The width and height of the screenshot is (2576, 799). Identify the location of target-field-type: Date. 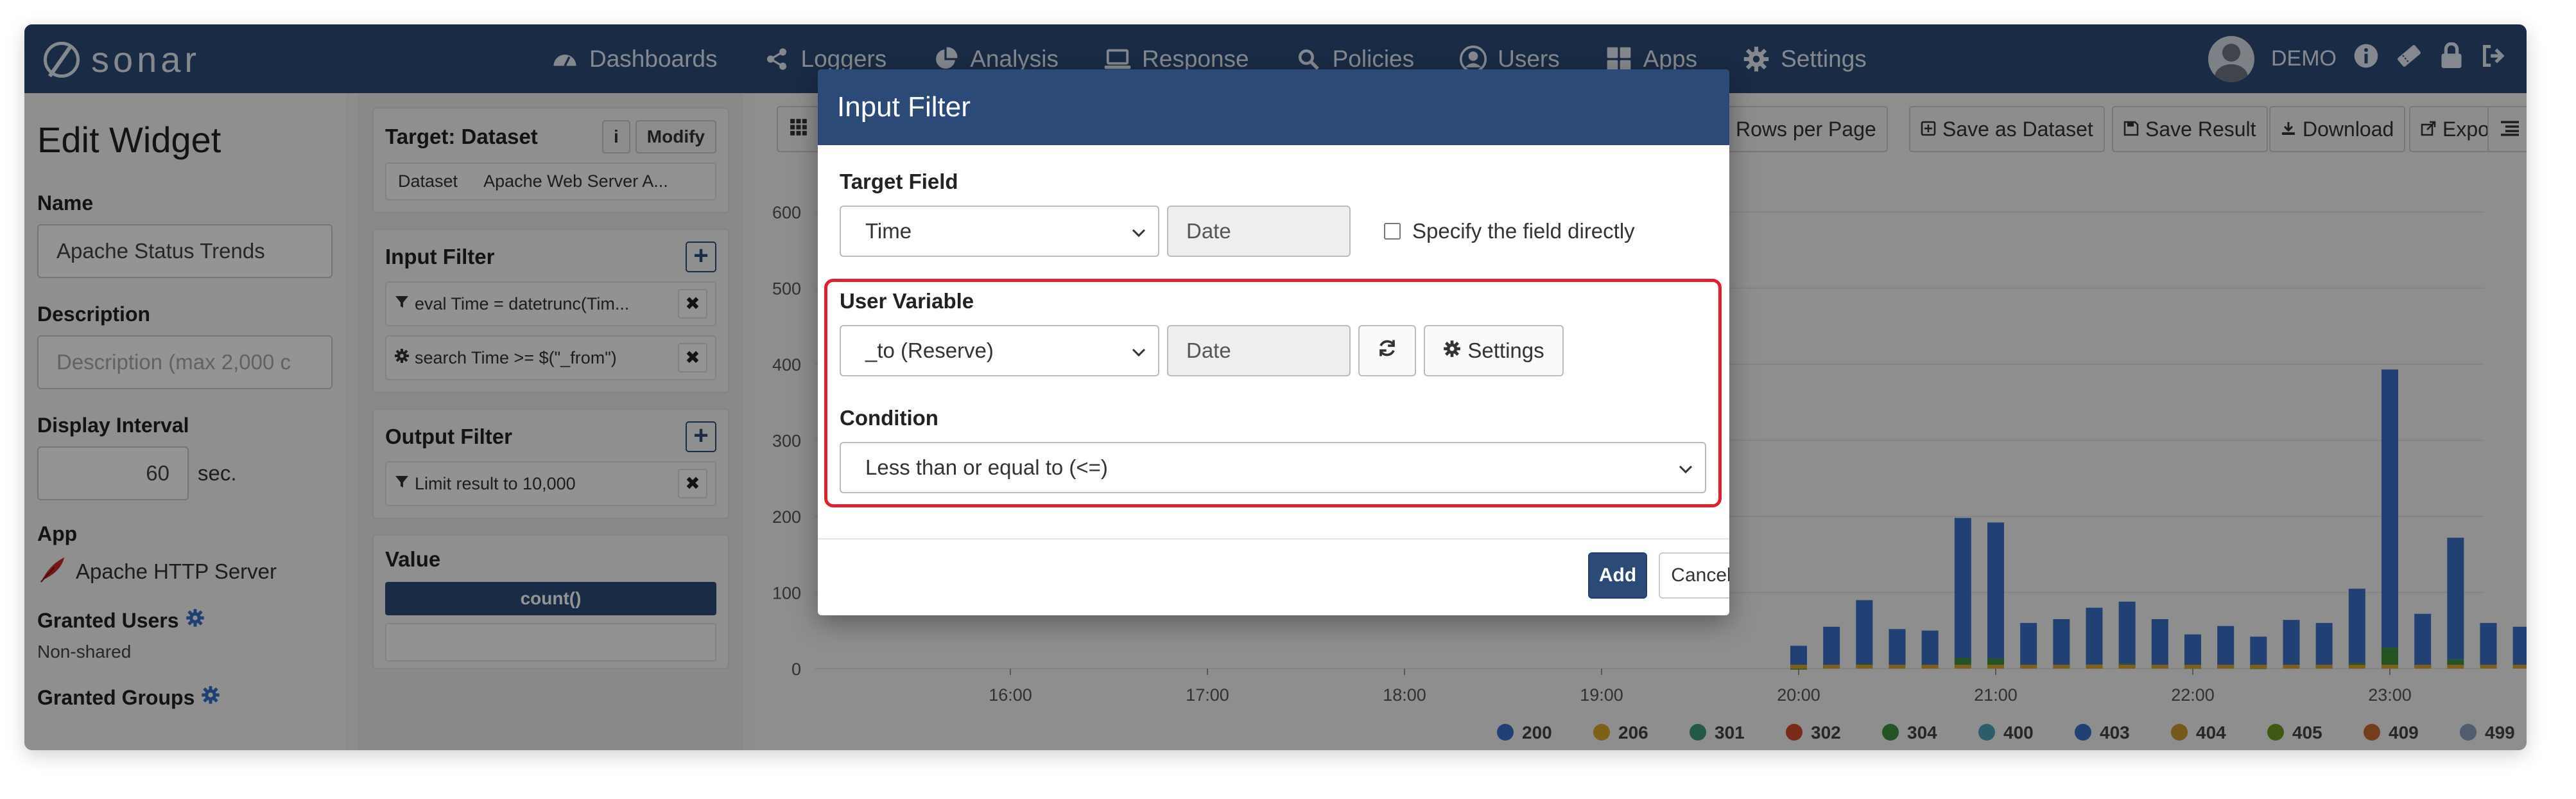
(1259, 231).